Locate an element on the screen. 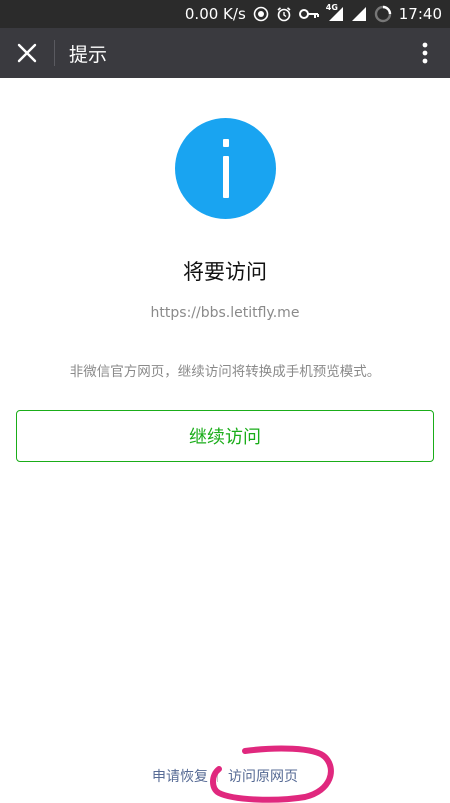 This screenshot has height=803, width=450. apply-restore-link: 申请恢复 is located at coordinates (180, 776).